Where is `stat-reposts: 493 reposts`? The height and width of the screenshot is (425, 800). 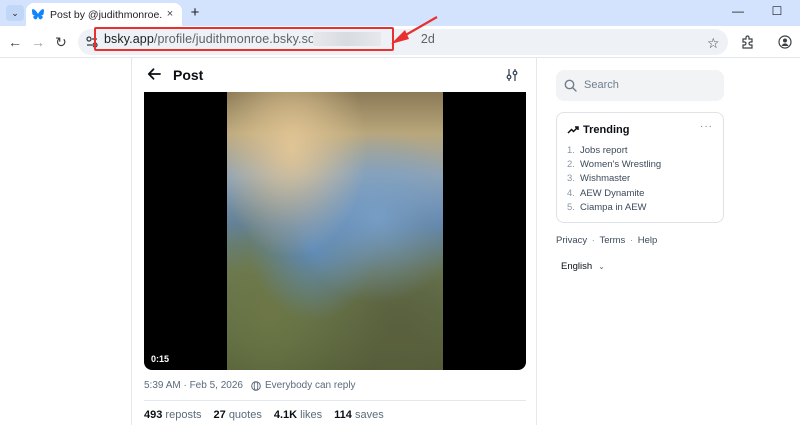
stat-reposts: 493 reposts is located at coordinates (173, 415).